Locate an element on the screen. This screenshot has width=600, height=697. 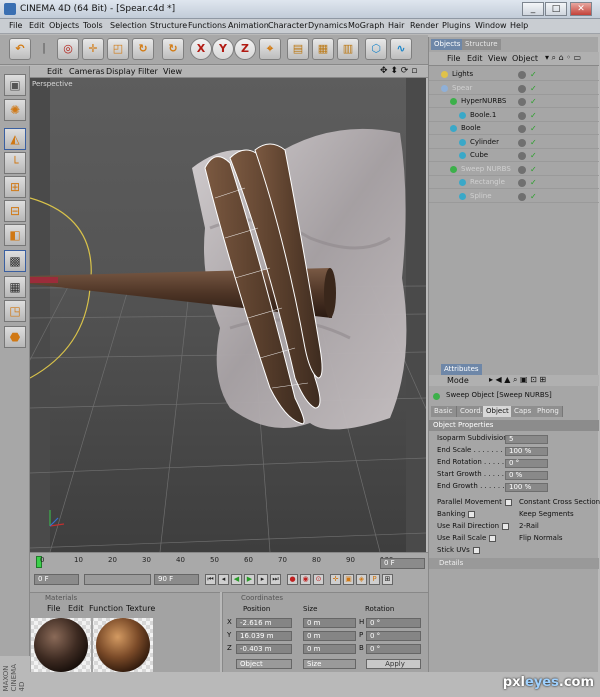
key-position-icon: ✛ is located at coordinates (335, 579).